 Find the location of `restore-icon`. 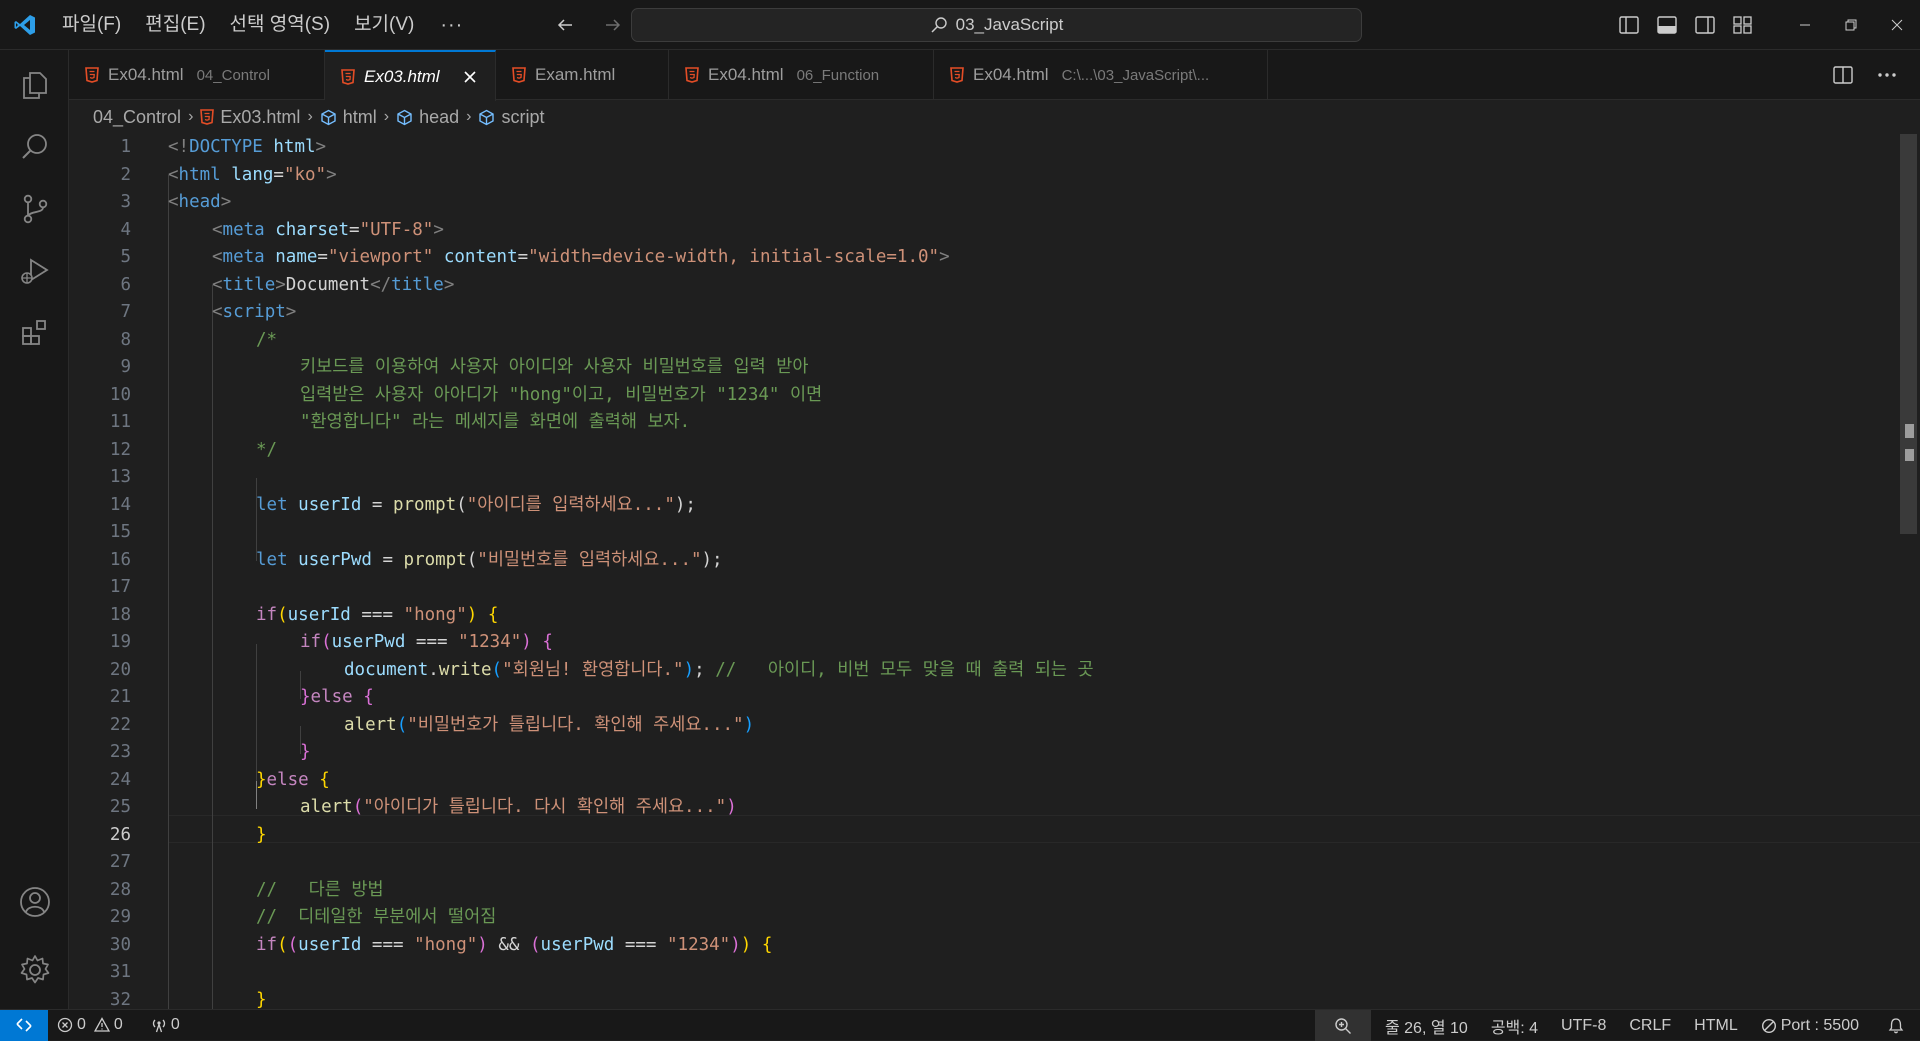

restore-icon is located at coordinates (1851, 25).